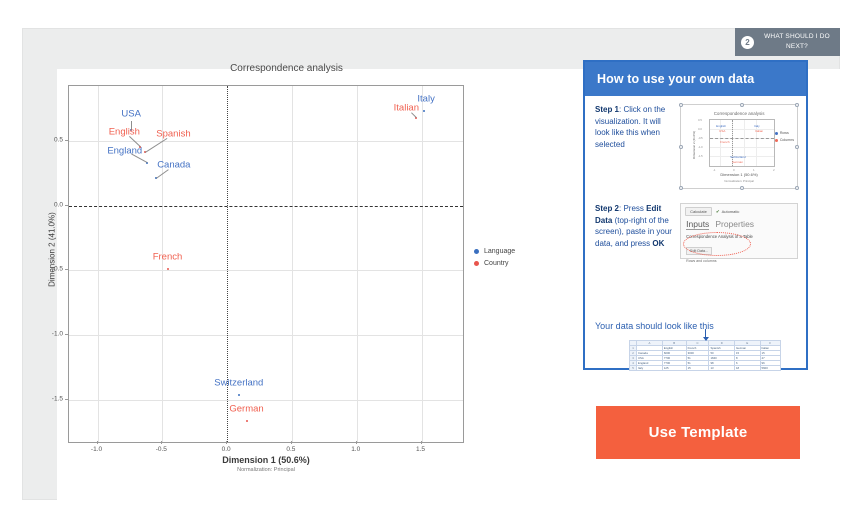 Image resolution: width=855 pixels, height=525 pixels. I want to click on badge-label: WHAT SHOULD I DO NEXT?, so click(797, 41).